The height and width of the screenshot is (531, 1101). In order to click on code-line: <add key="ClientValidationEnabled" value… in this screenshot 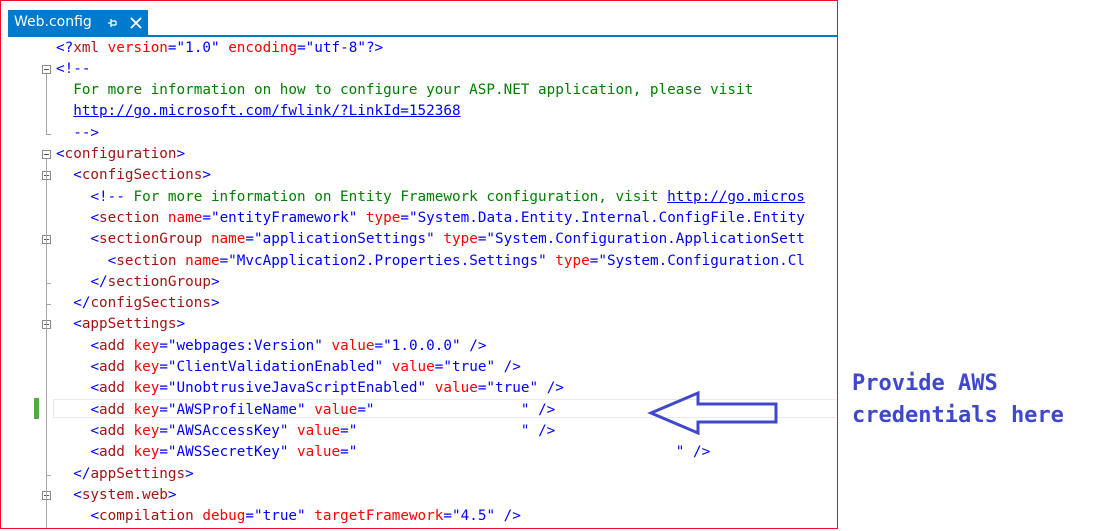, I will do `click(288, 367)`.